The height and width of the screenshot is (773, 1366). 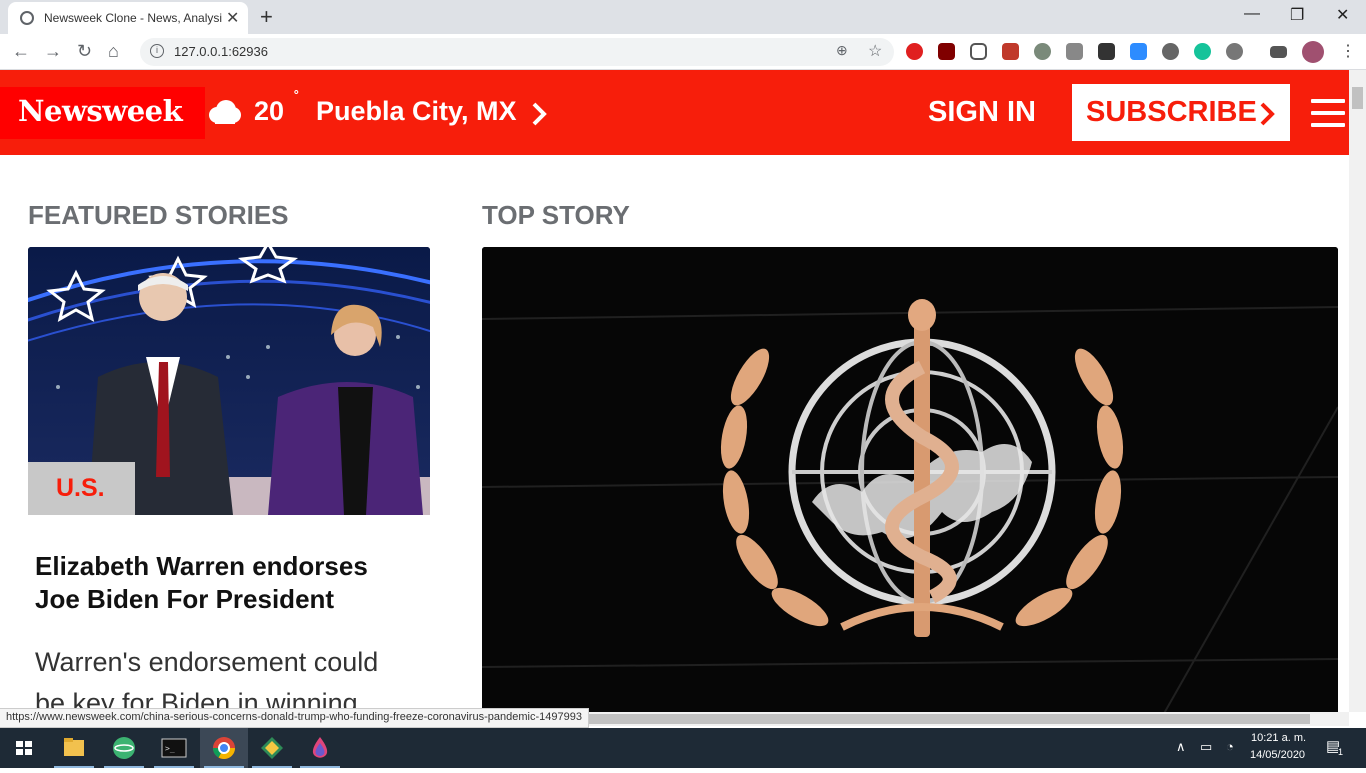 What do you see at coordinates (1171, 112) in the screenshot?
I see `subscribe-label: SUBSCRIBE` at bounding box center [1171, 112].